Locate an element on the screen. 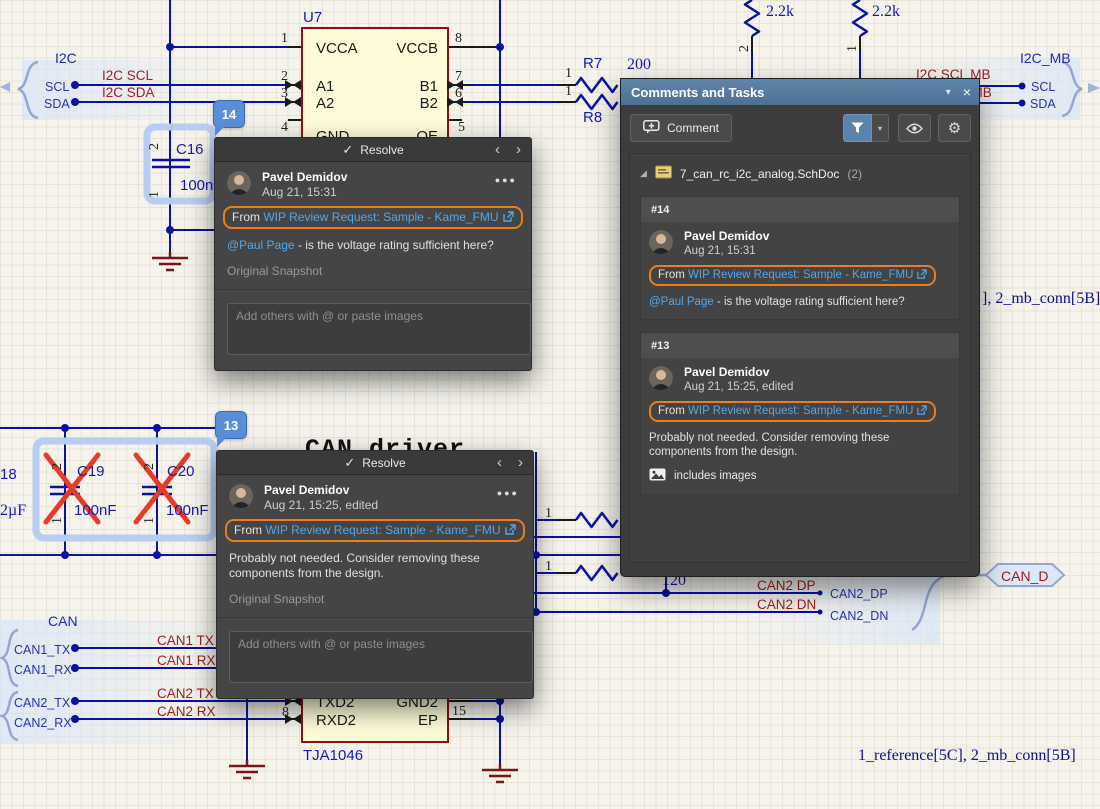  port-sda: SDA is located at coordinates (57, 104).